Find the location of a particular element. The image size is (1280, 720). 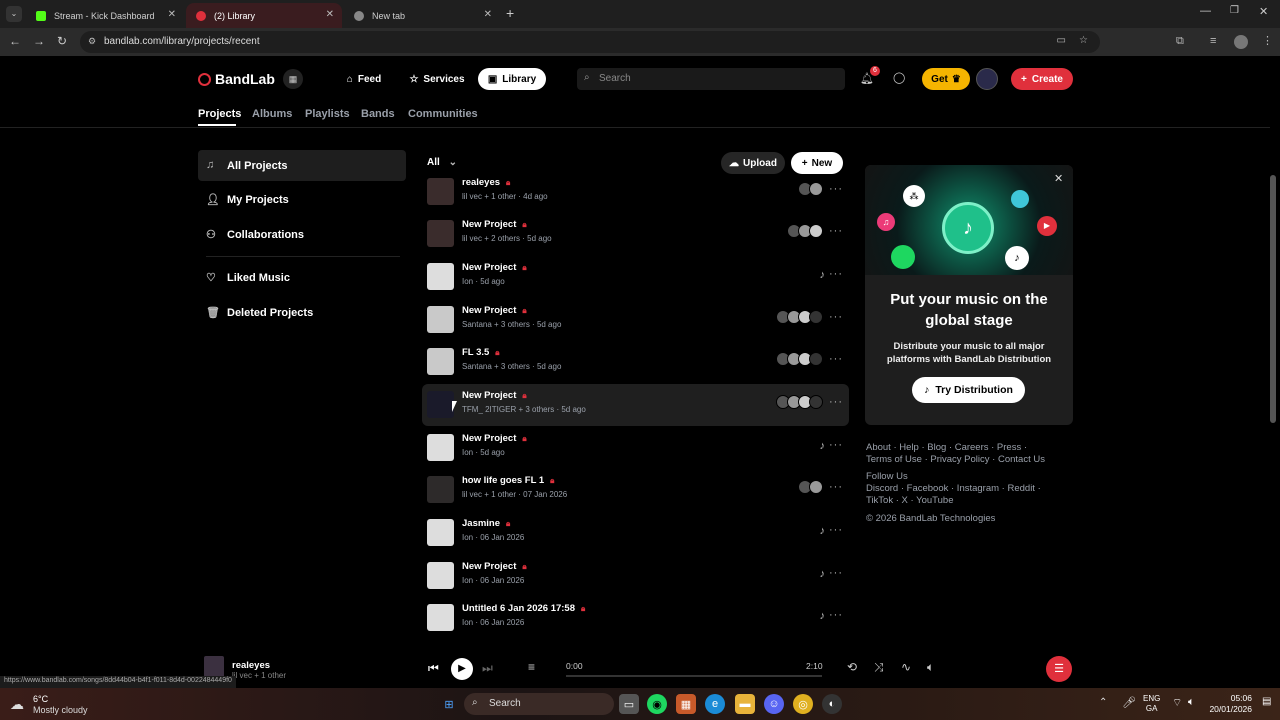

project-row: Jasmine 🔒︎ Ion · 06 Jan 2026 ··· ♪ is located at coordinates (635, 533).